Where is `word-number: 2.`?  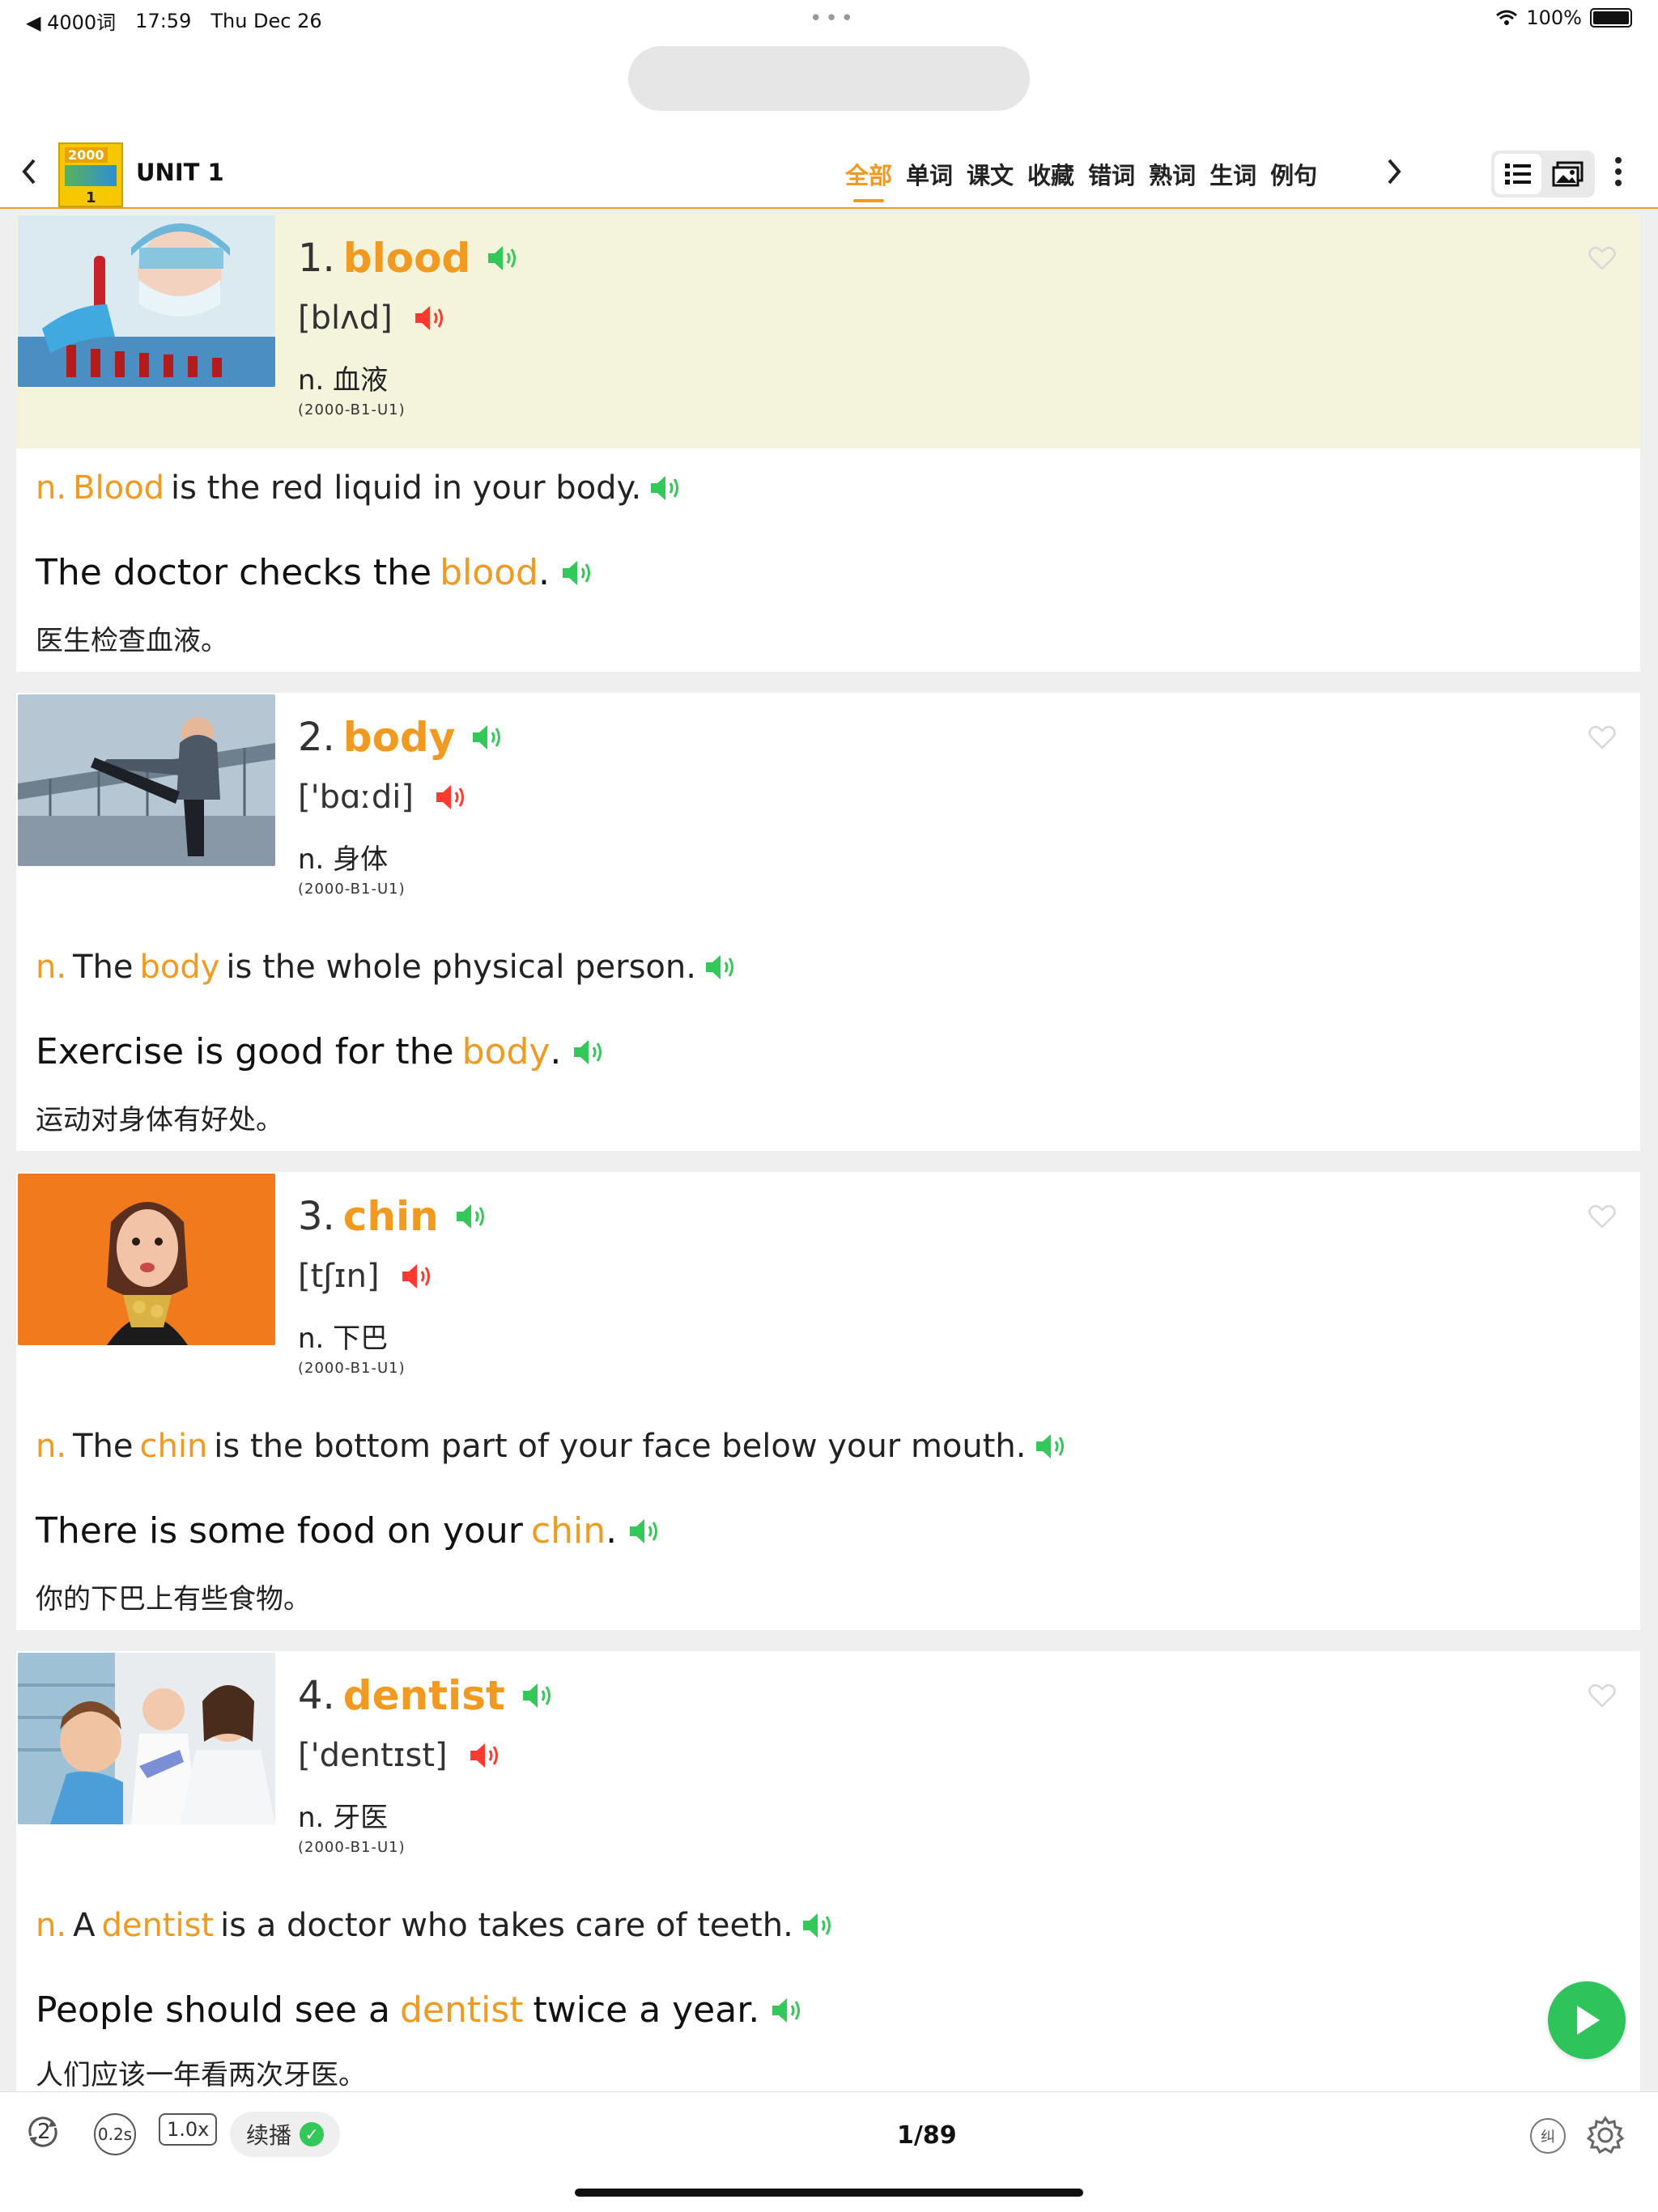
word-number: 2. is located at coordinates (316, 737).